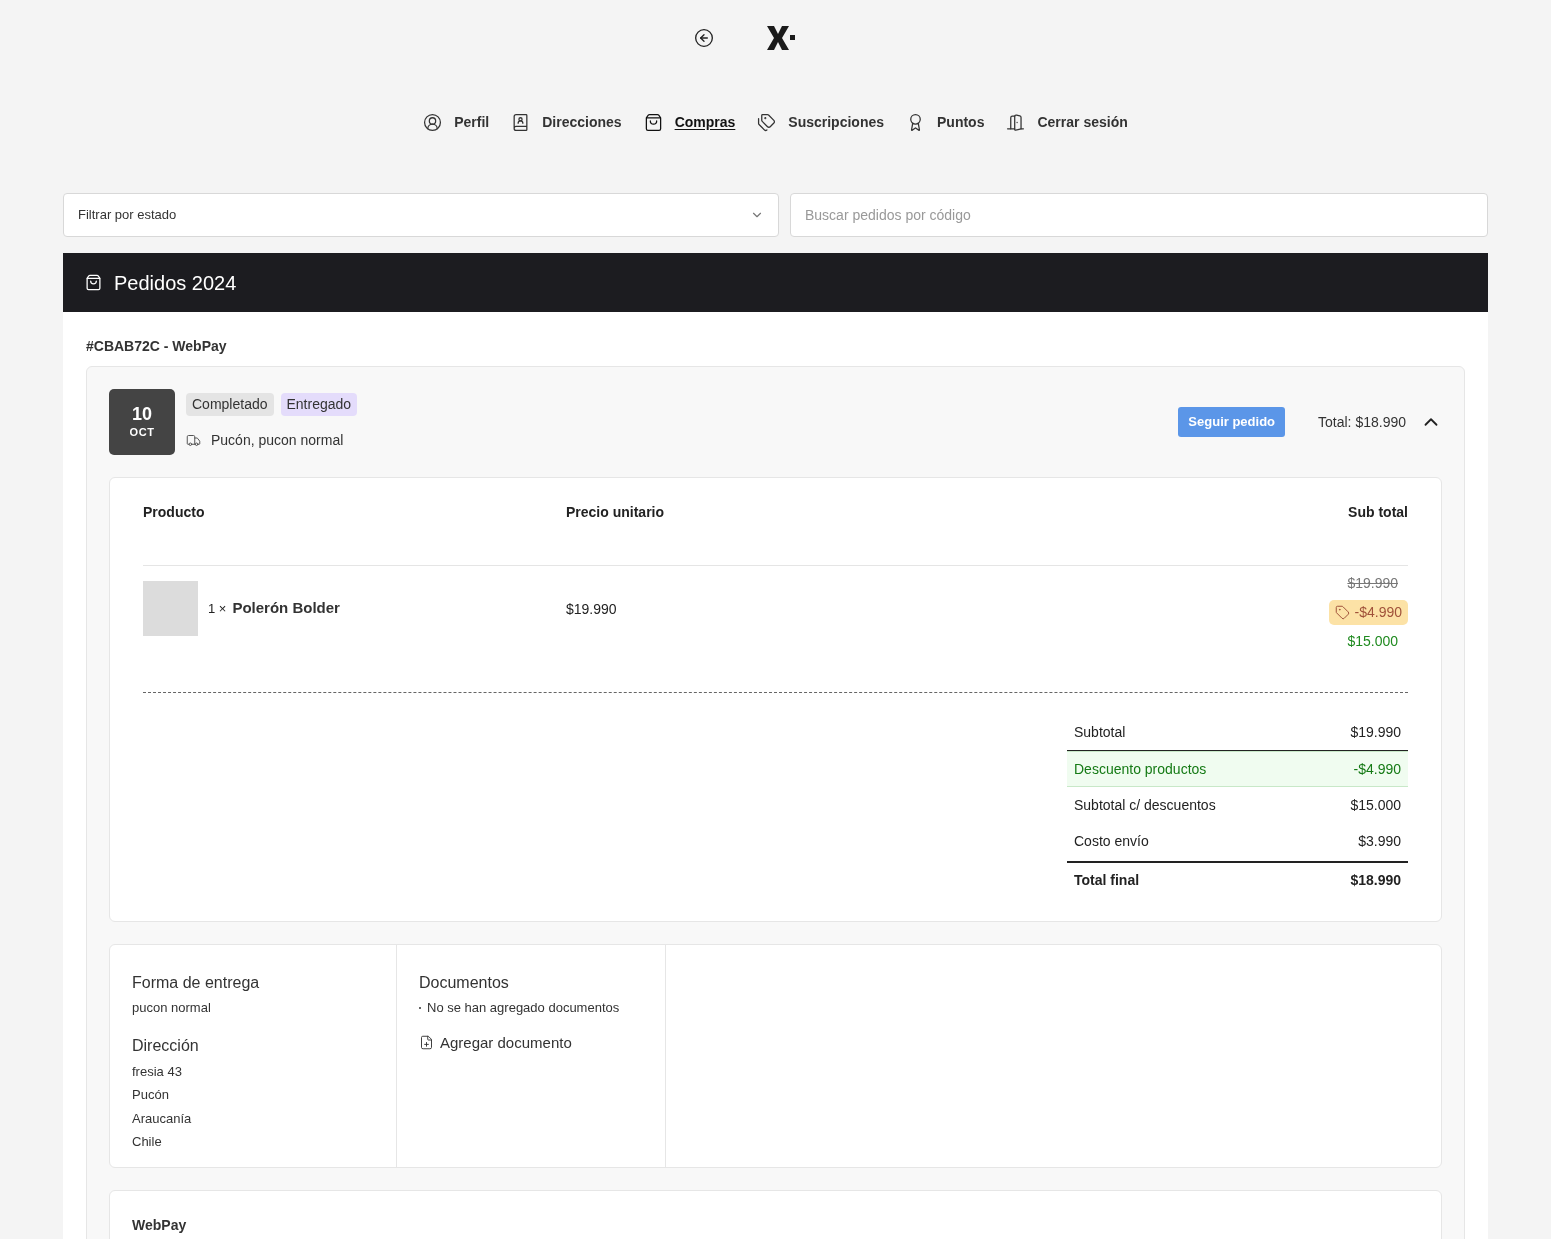 The height and width of the screenshot is (1239, 1551). I want to click on summary-value: $19.990, so click(1375, 732).